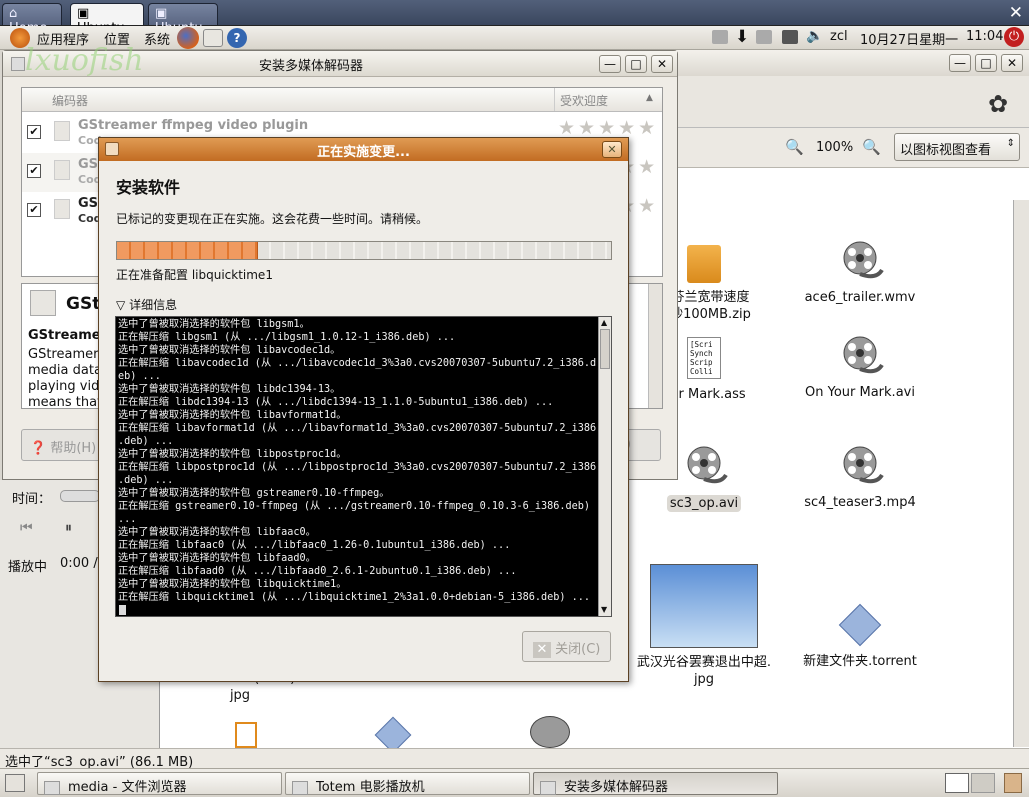 This screenshot has width=1029, height=797. What do you see at coordinates (604, 466) in the screenshot?
I see `terminal-scrollbar: ▲ ▼` at bounding box center [604, 466].